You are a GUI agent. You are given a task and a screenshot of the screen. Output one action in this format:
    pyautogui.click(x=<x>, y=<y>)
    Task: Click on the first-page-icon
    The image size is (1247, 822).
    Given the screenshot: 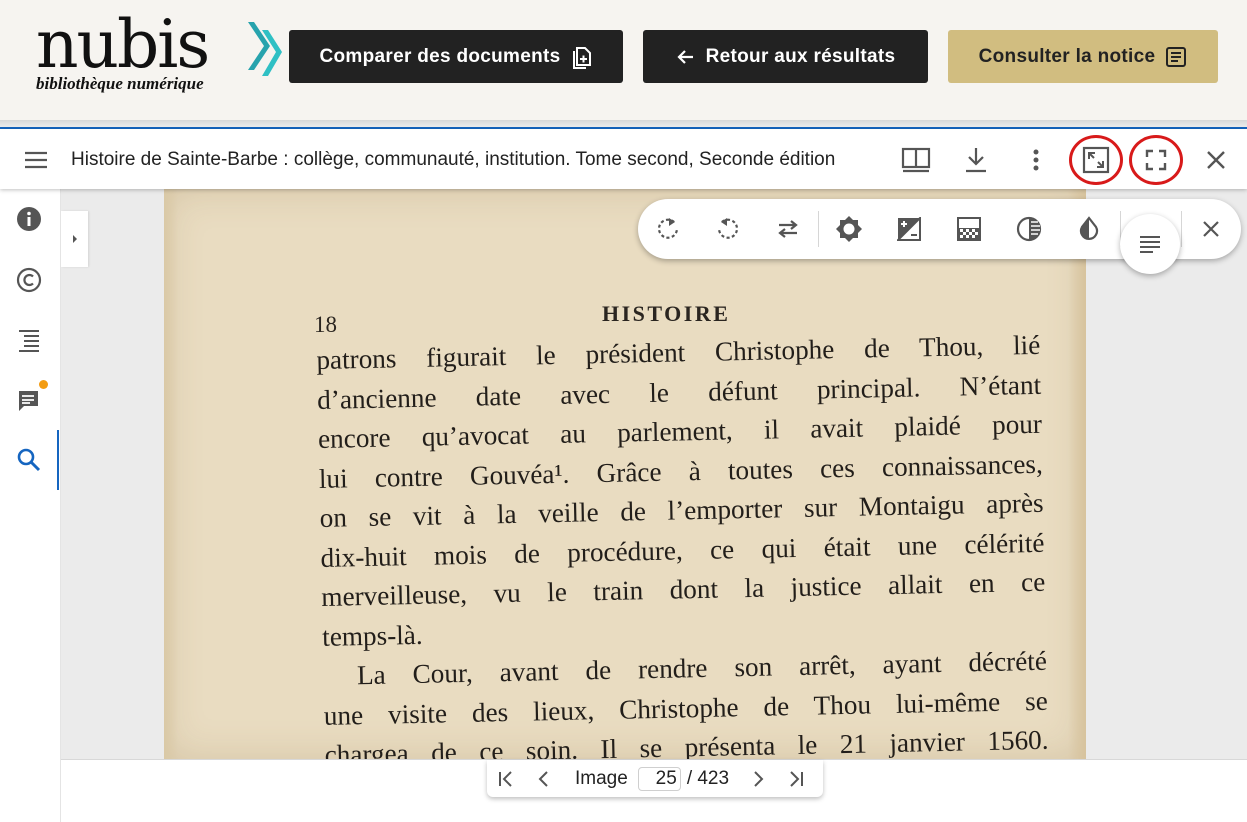 What is the action you would take?
    pyautogui.click(x=505, y=778)
    